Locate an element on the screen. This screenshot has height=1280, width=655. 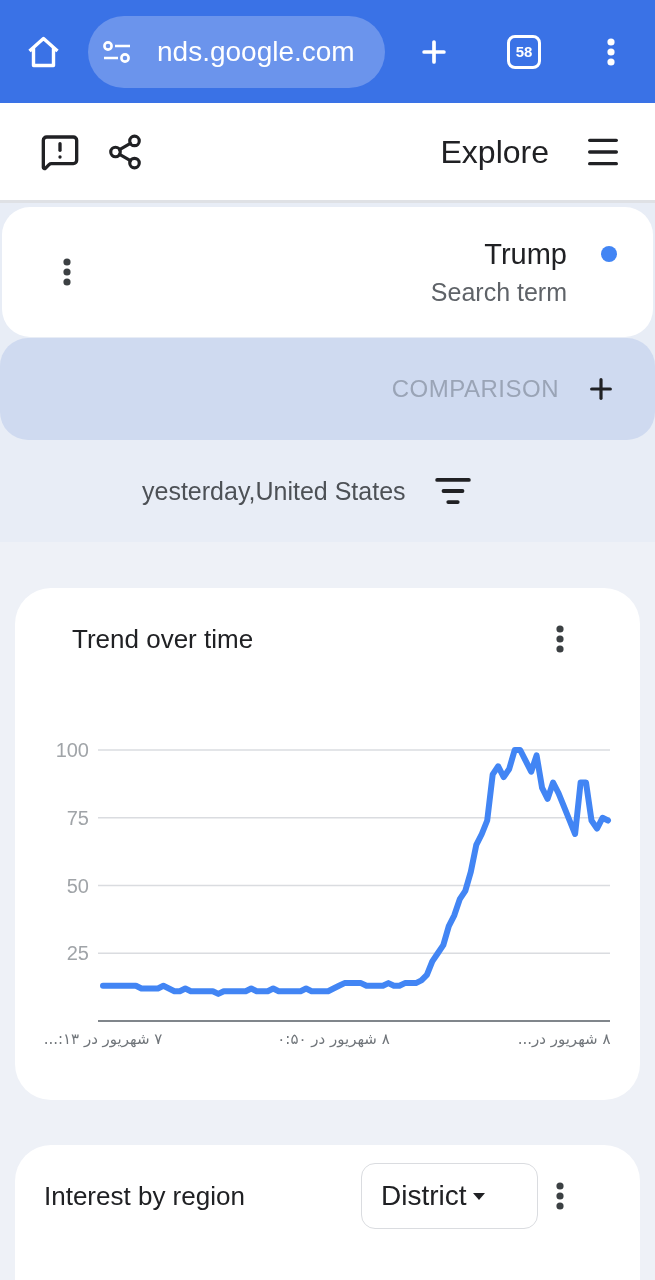
share-icon is located at coordinates (125, 151).